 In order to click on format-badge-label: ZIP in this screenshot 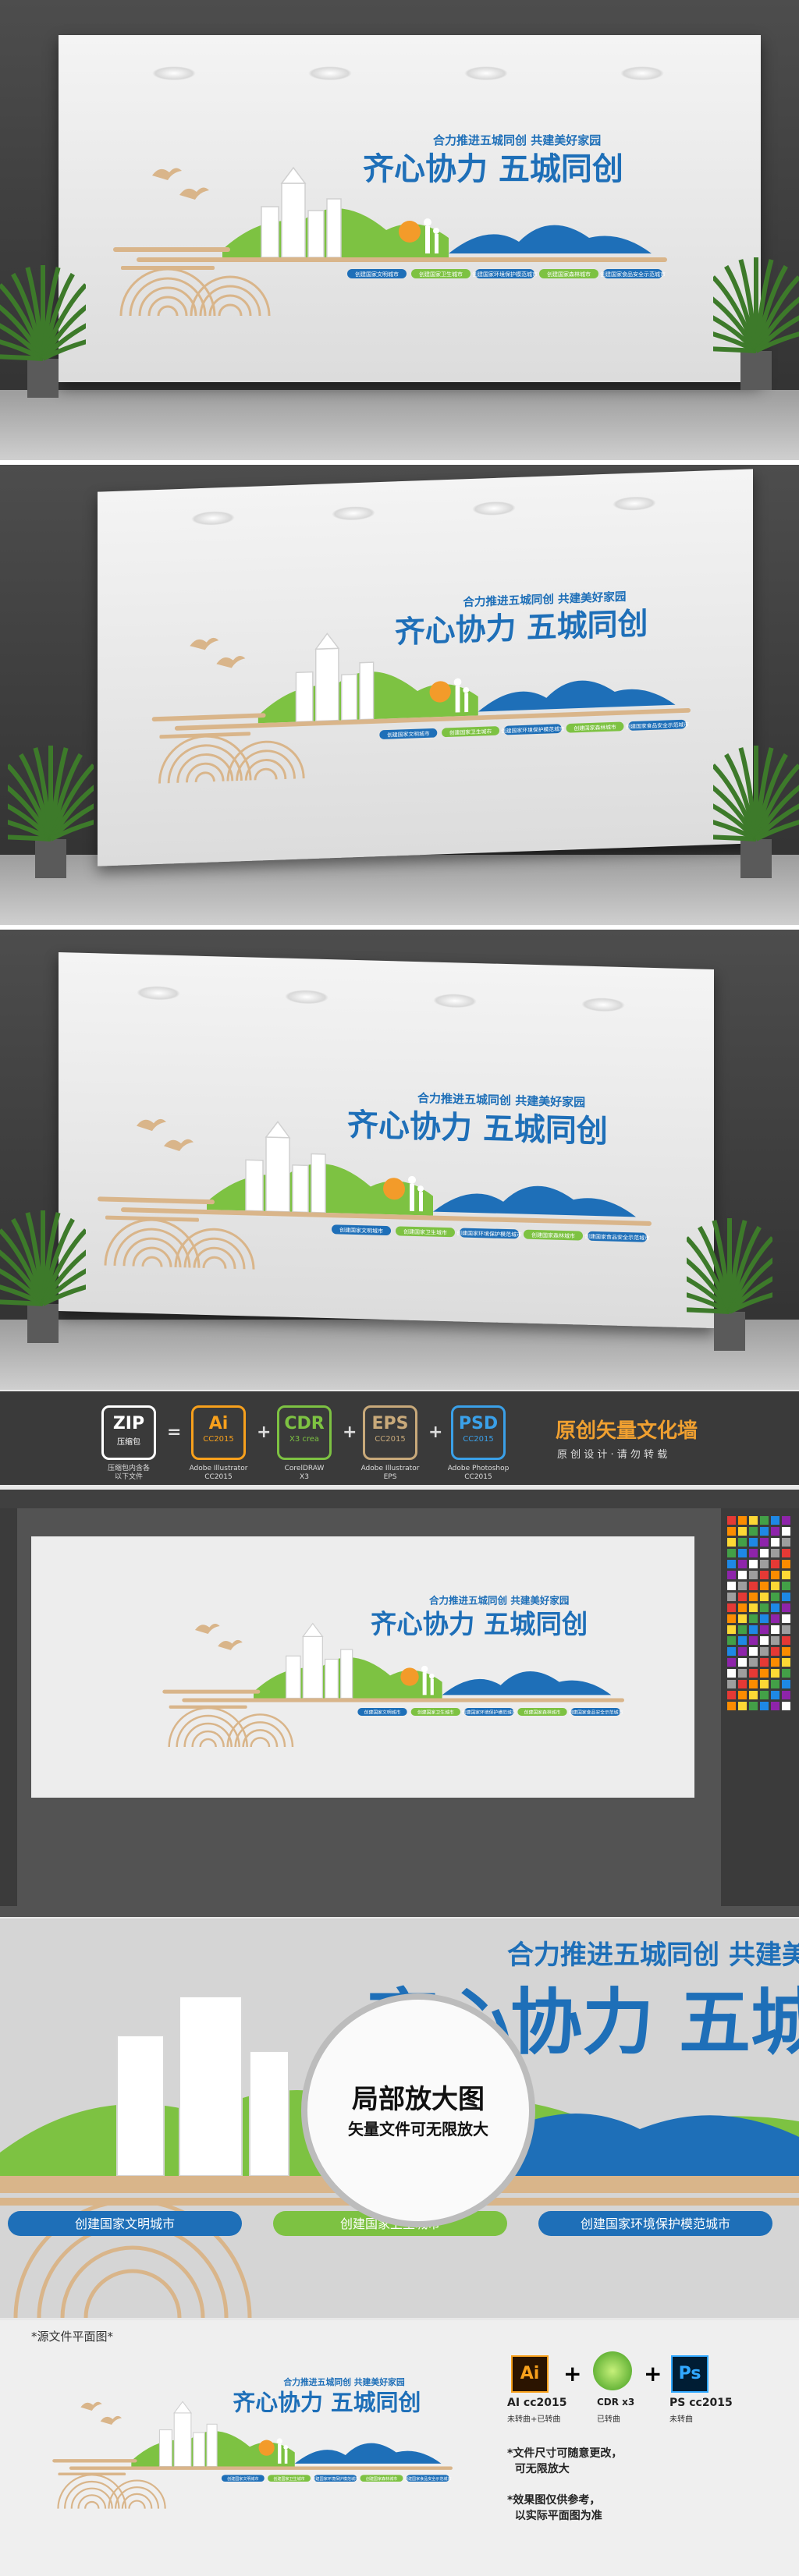, I will do `click(128, 1424)`.